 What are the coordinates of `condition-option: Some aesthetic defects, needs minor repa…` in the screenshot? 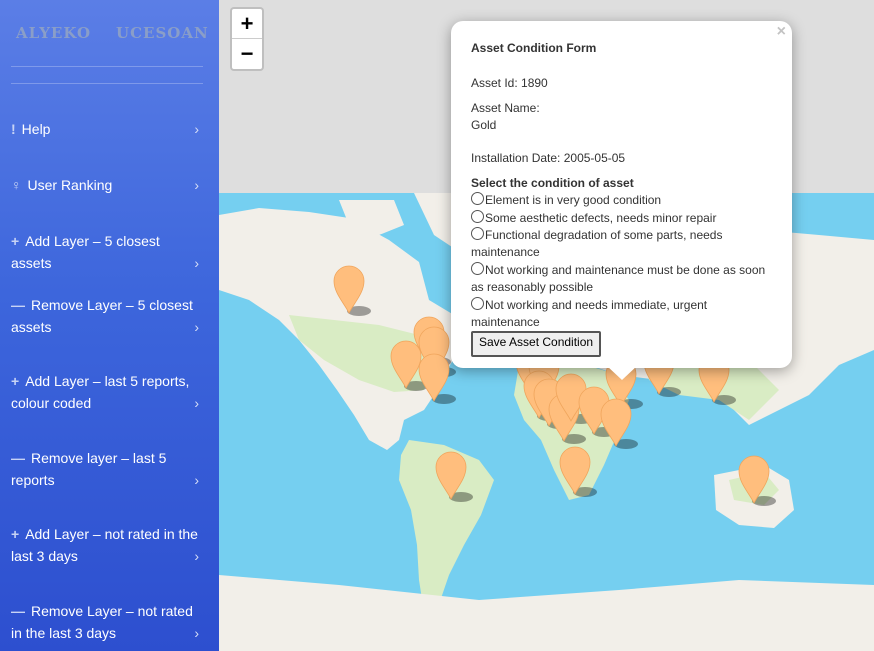 It's located at (621, 218).